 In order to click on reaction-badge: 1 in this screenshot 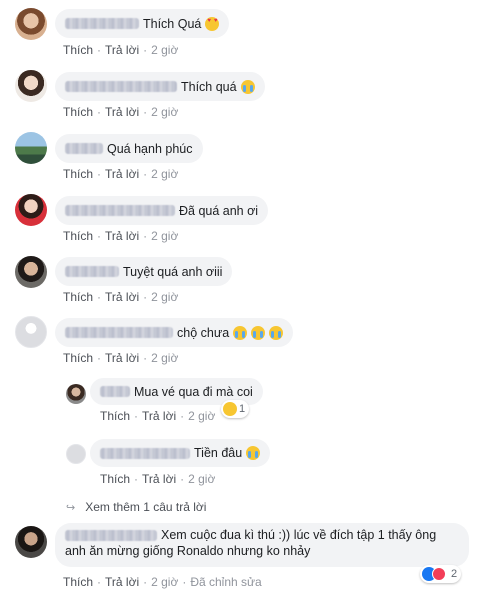, I will do `click(235, 409)`.